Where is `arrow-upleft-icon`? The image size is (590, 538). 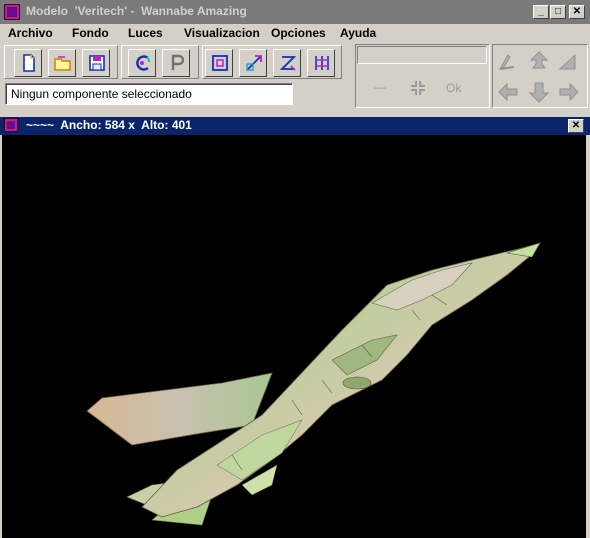
arrow-upleft-icon is located at coordinates (506, 62).